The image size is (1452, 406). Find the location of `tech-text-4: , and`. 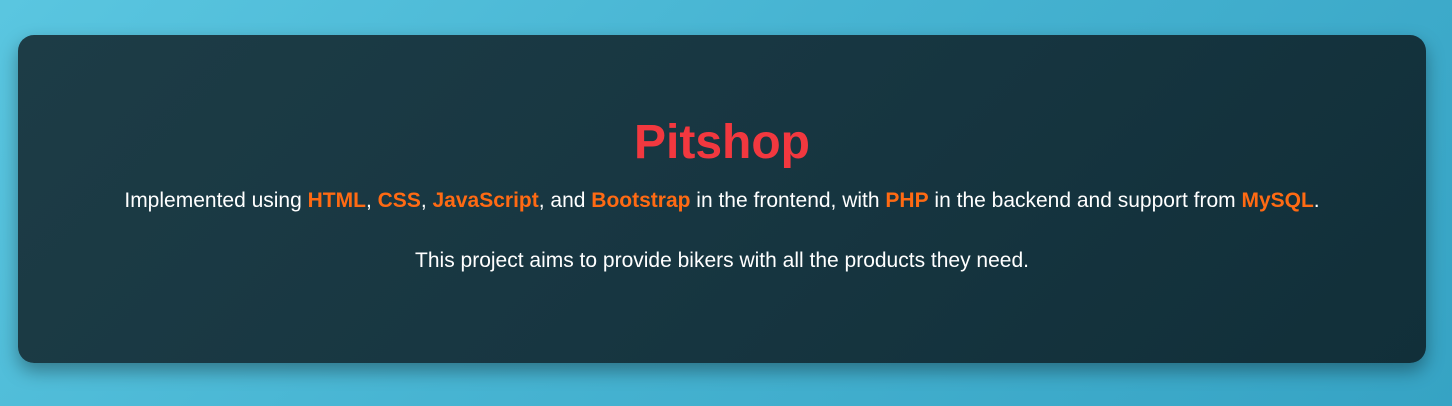

tech-text-4: , and is located at coordinates (565, 200).